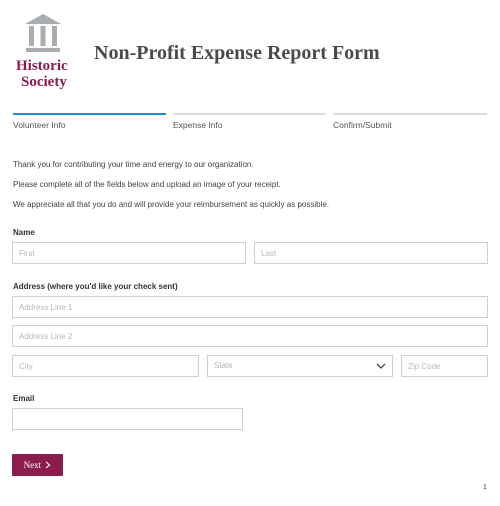 The height and width of the screenshot is (506, 500). Describe the element at coordinates (249, 123) in the screenshot. I see `step-expense-info: Expense Info` at that location.